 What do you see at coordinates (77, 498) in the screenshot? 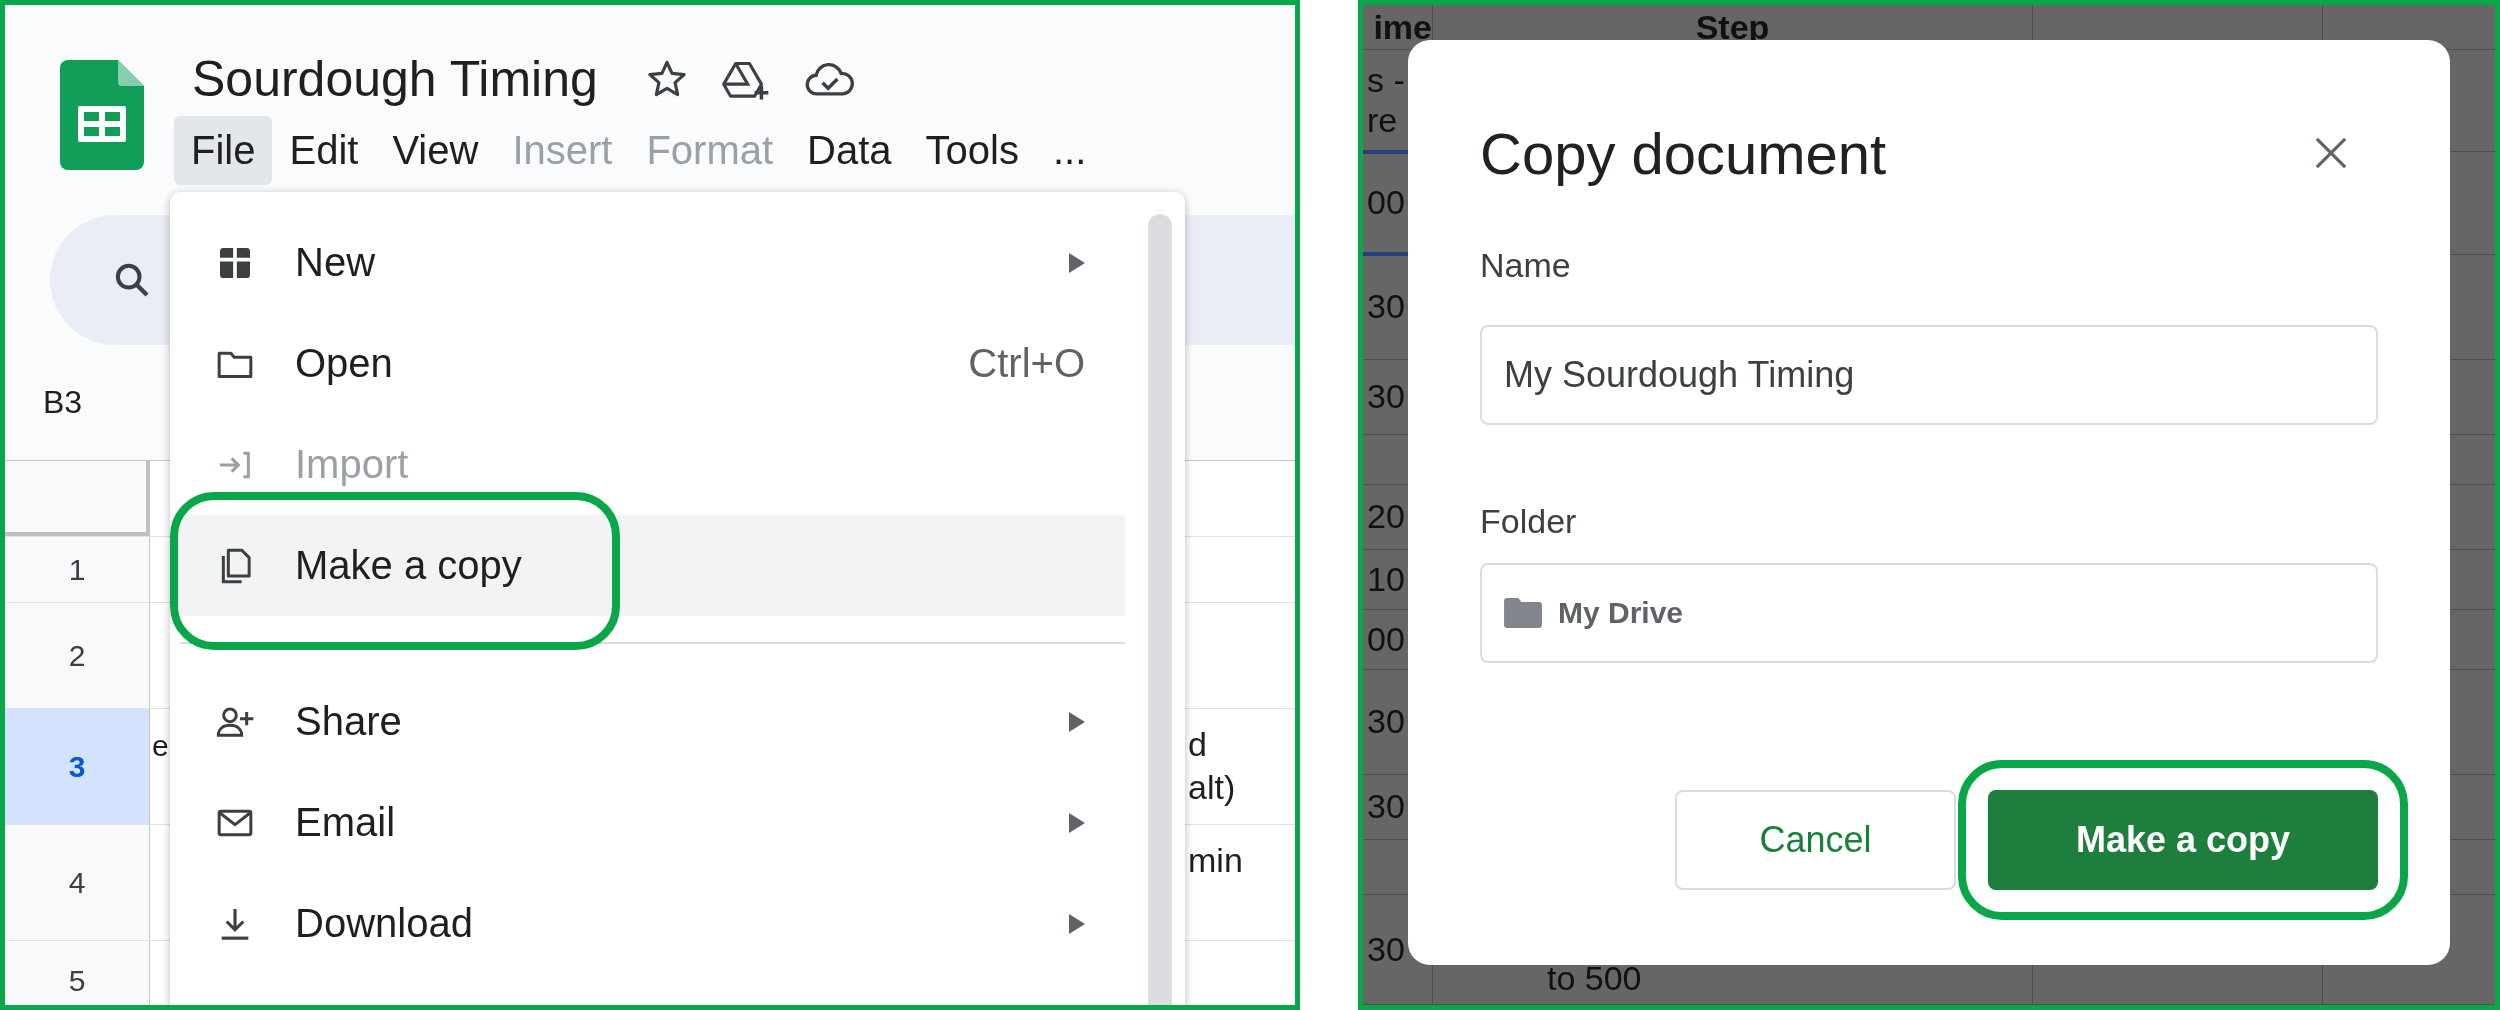
I see `corner-cell` at bounding box center [77, 498].